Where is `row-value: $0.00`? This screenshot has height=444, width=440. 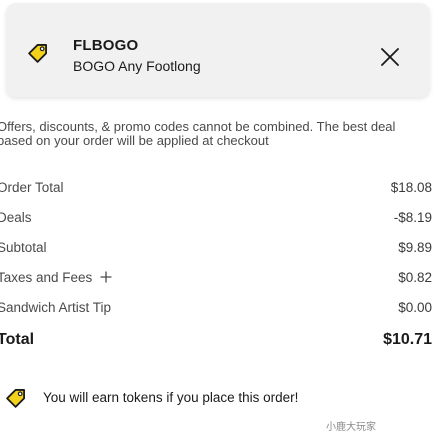 row-value: $0.00 is located at coordinates (415, 307).